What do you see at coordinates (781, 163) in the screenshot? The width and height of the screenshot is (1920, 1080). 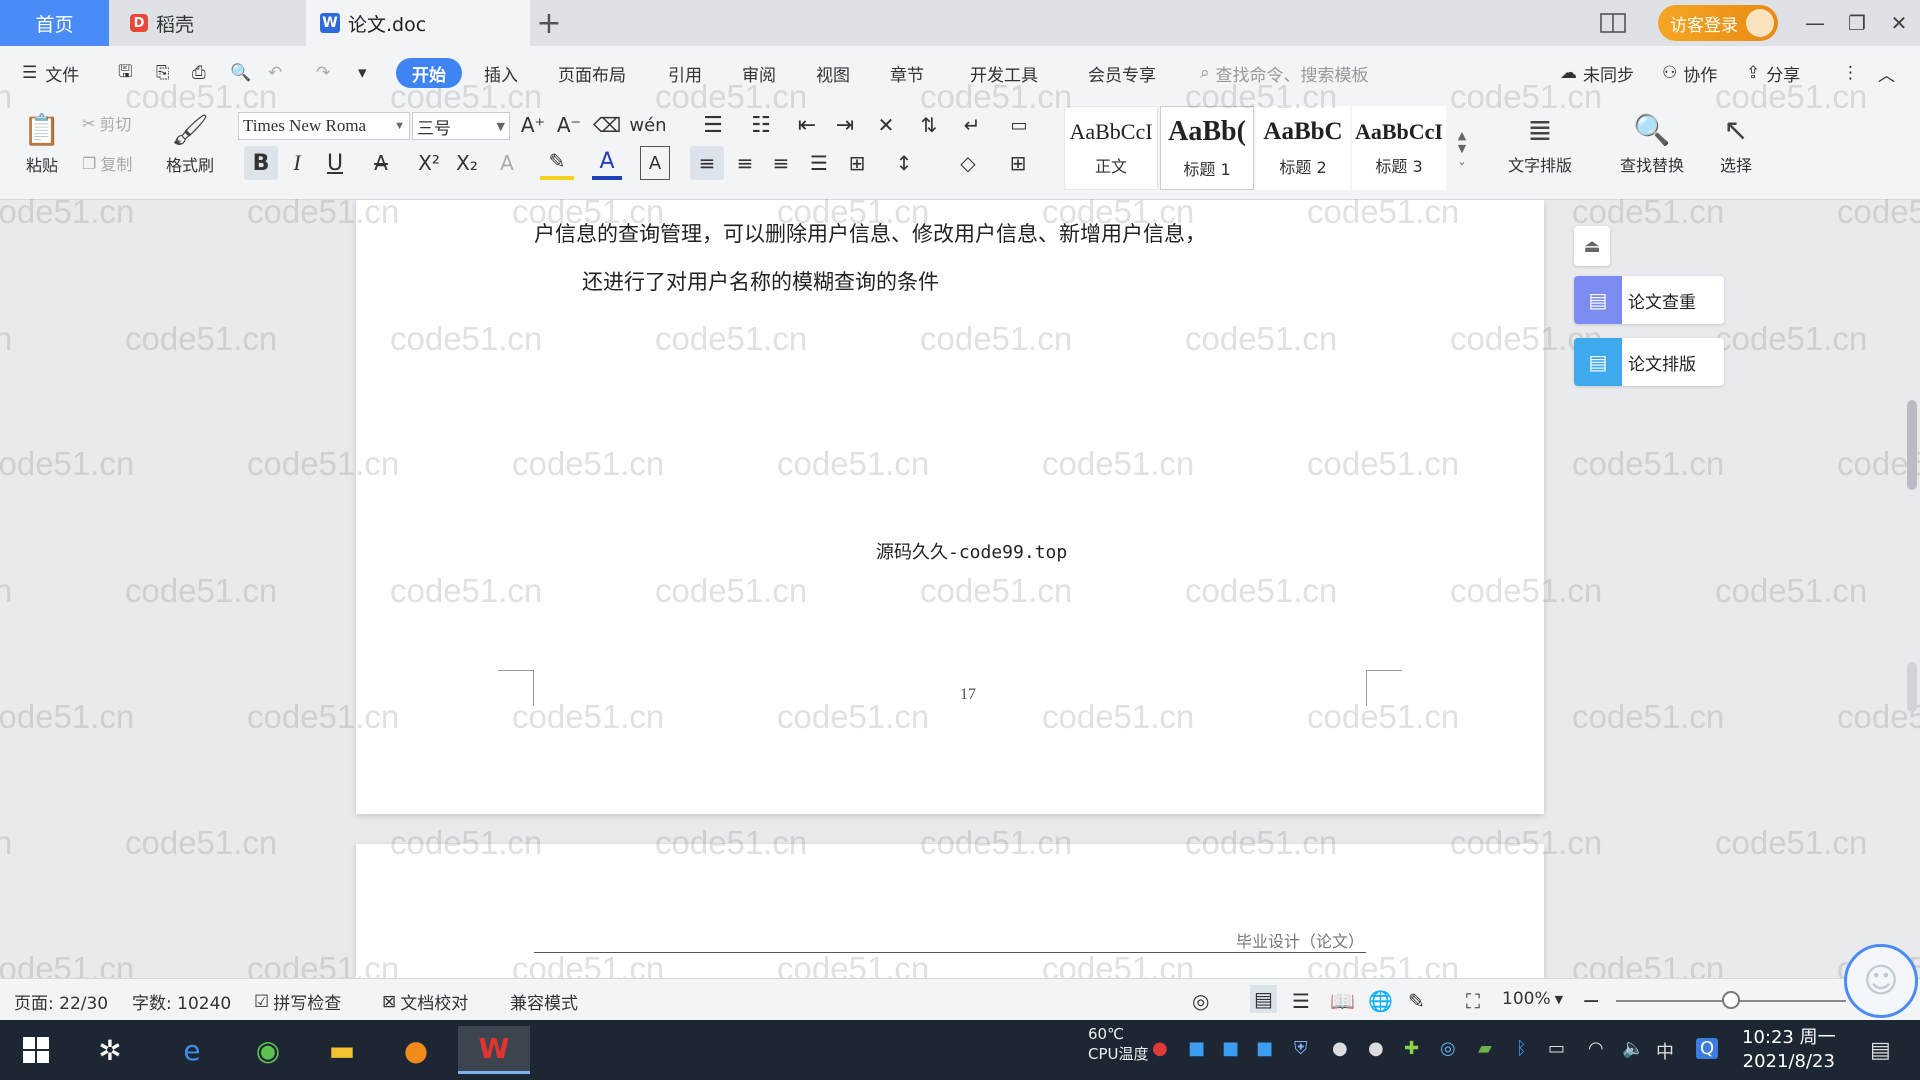 I see `align-right-button: ≡` at bounding box center [781, 163].